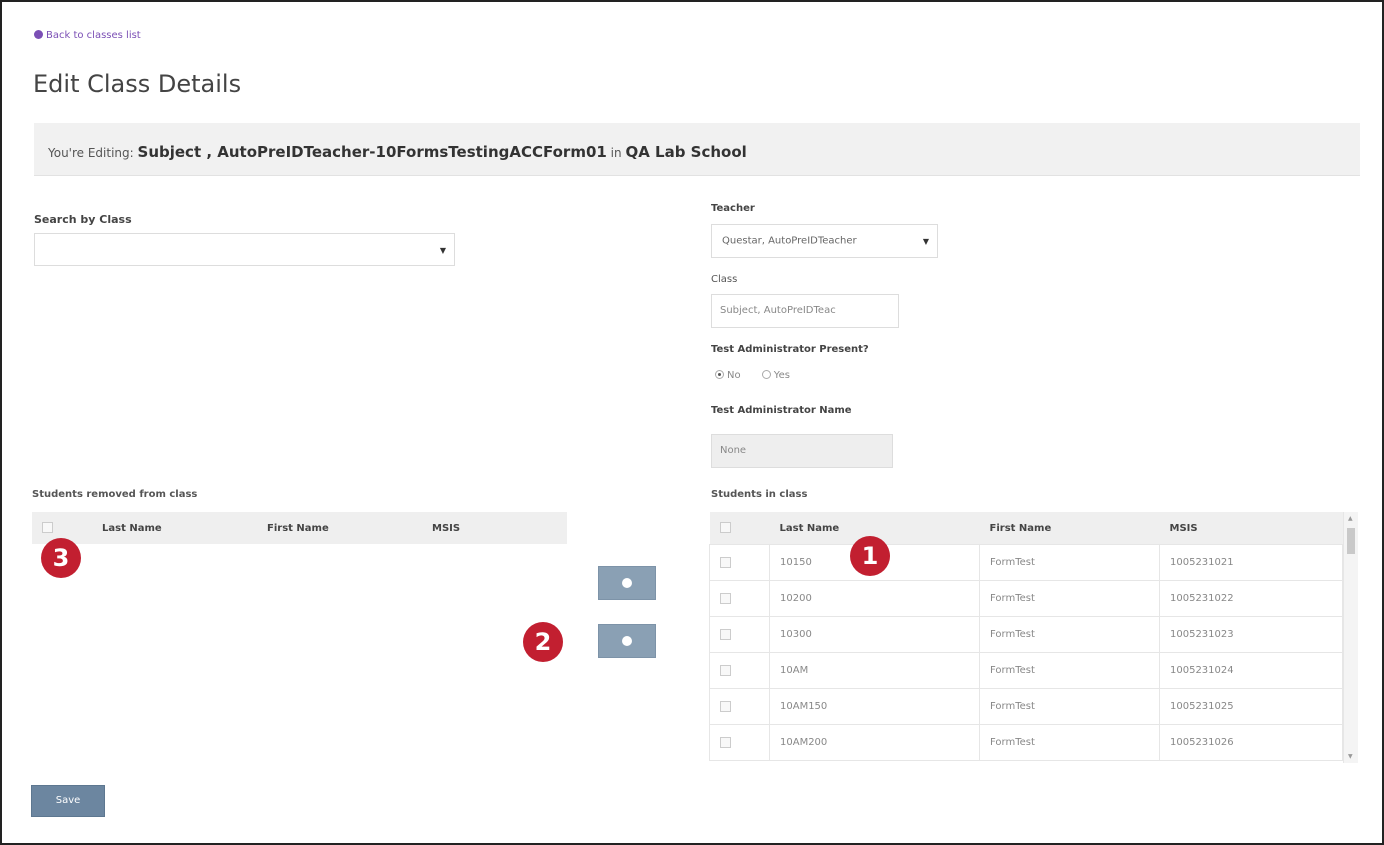  I want to click on table-row: 10150 FormTest 1005231021, so click(1026, 562).